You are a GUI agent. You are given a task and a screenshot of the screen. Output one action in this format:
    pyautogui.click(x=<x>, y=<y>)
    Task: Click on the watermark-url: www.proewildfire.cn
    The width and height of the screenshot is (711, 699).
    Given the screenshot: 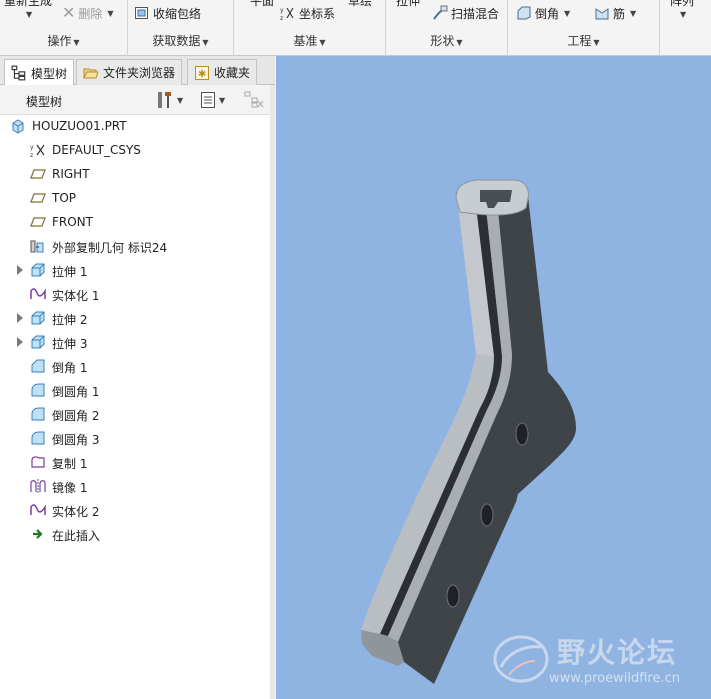 What is the action you would take?
    pyautogui.click(x=614, y=678)
    